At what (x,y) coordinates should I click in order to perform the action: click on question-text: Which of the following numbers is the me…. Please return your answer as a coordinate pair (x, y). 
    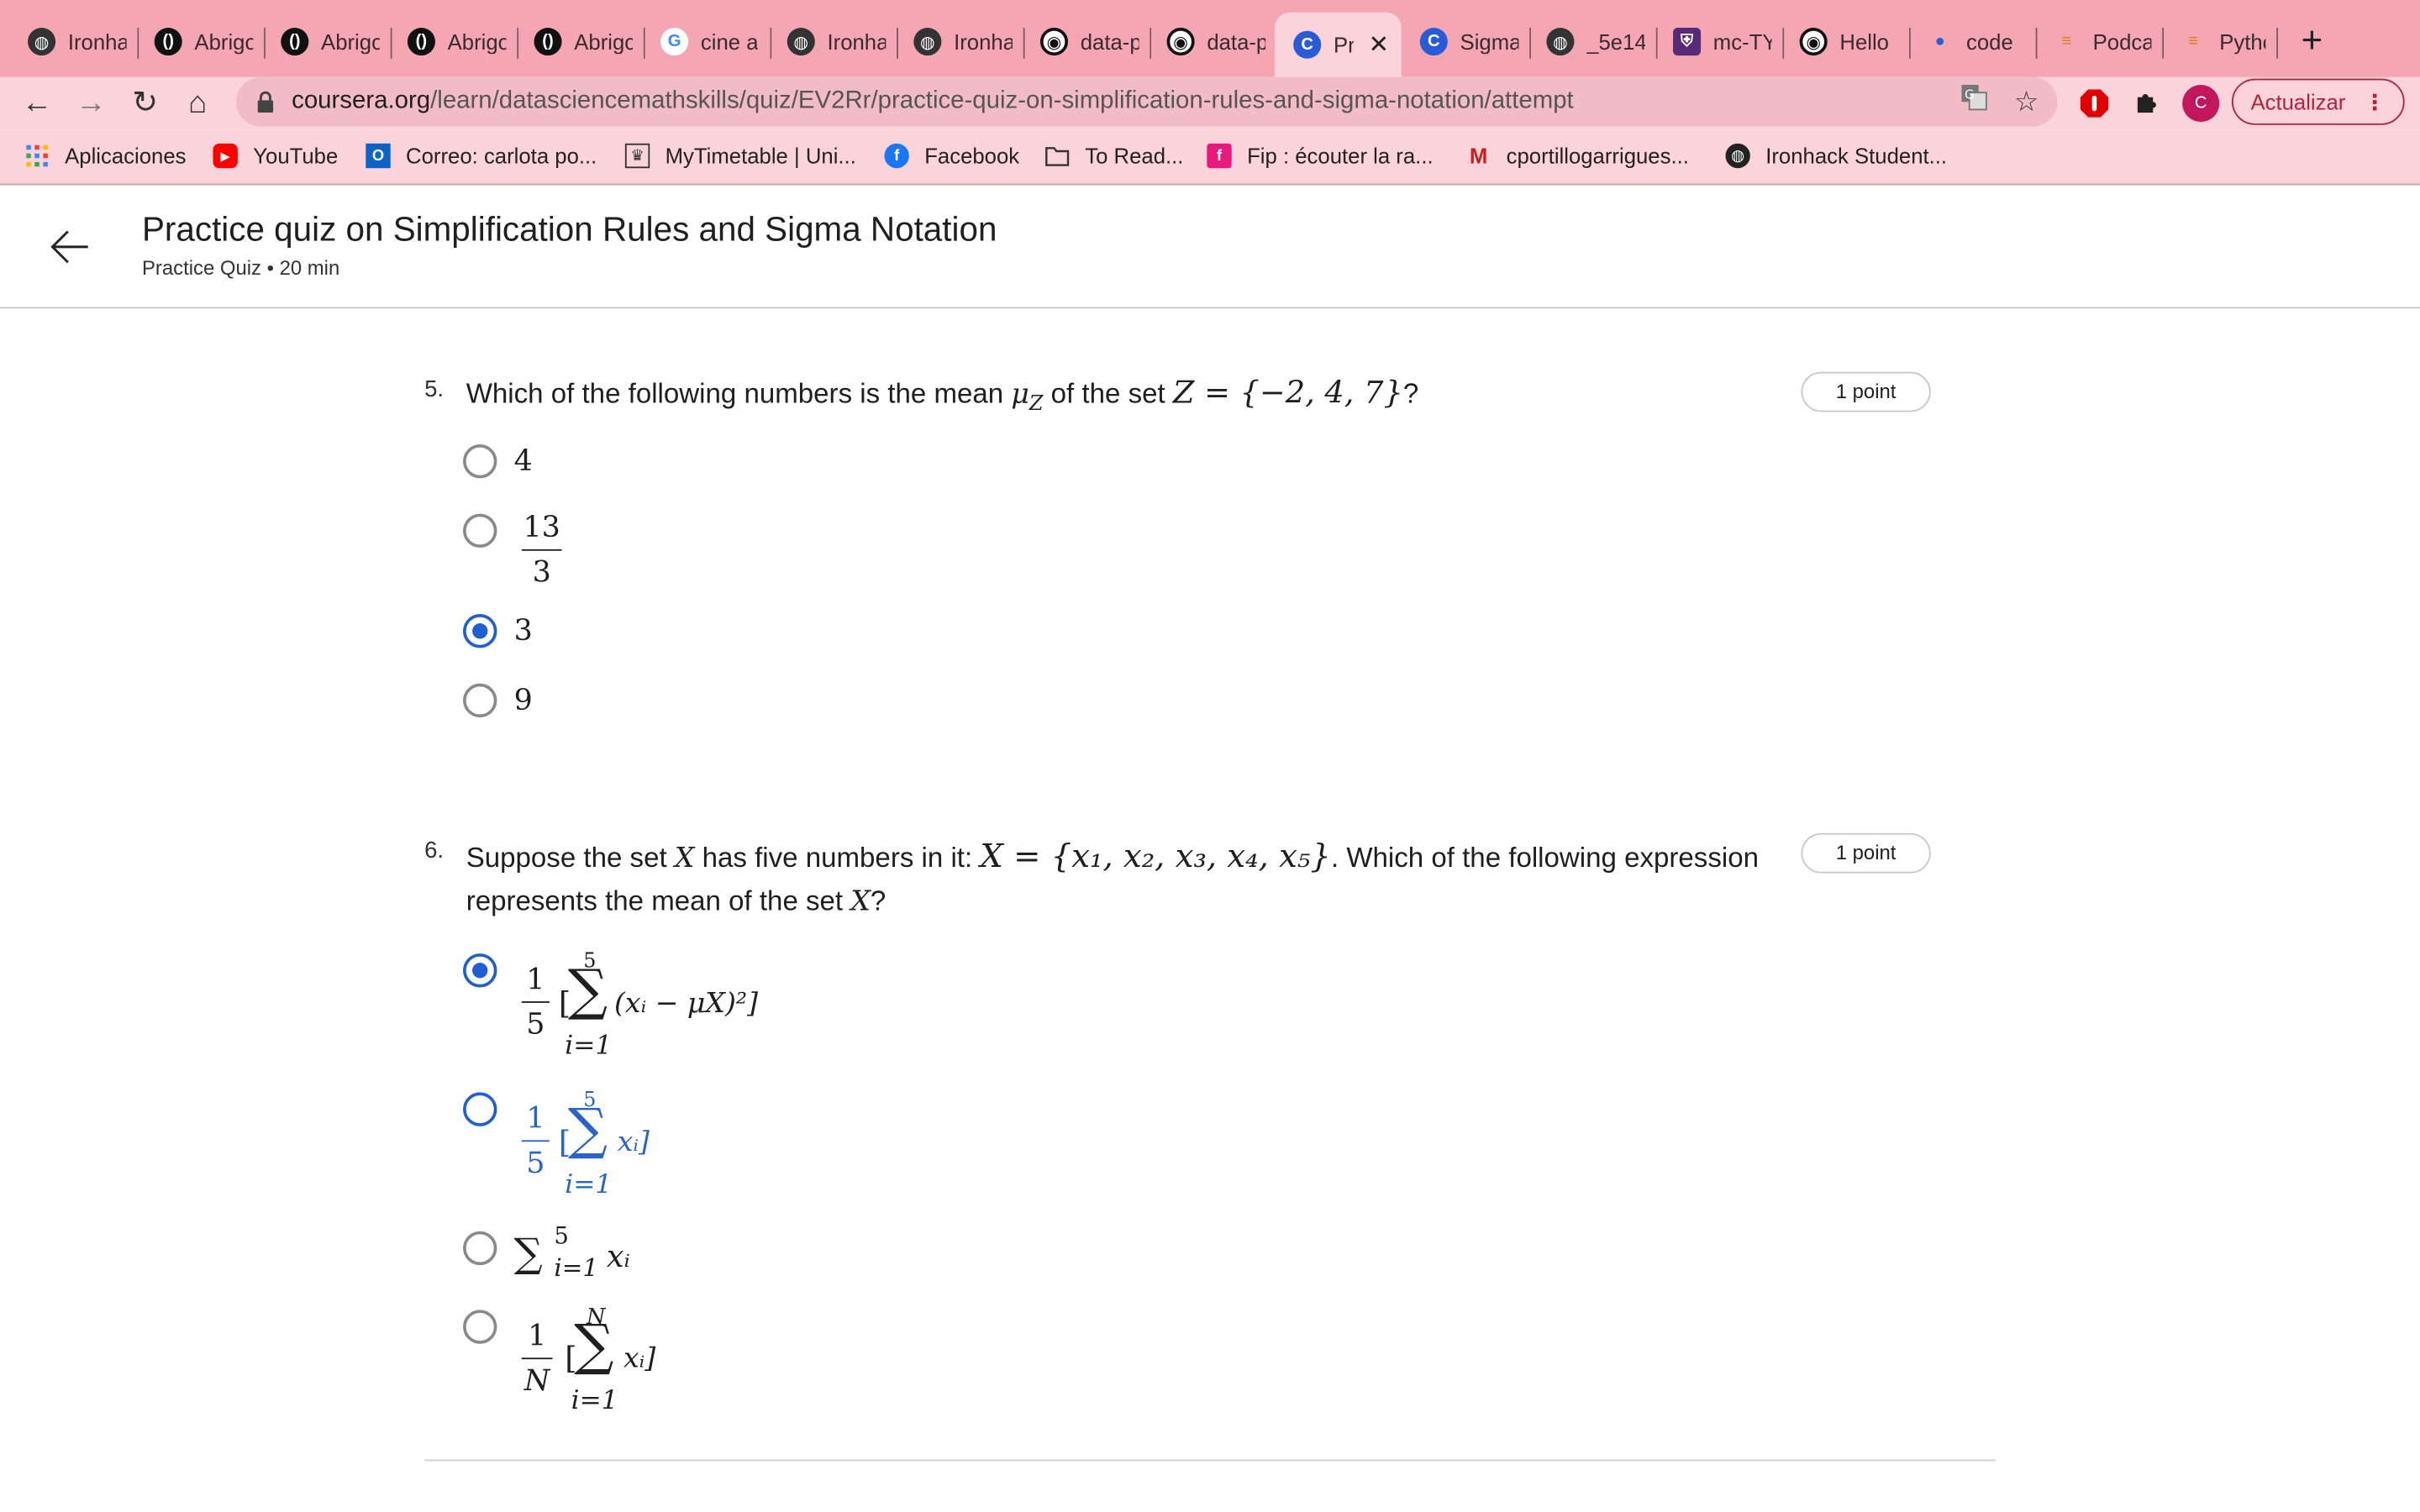
    Looking at the image, I should click on (942, 395).